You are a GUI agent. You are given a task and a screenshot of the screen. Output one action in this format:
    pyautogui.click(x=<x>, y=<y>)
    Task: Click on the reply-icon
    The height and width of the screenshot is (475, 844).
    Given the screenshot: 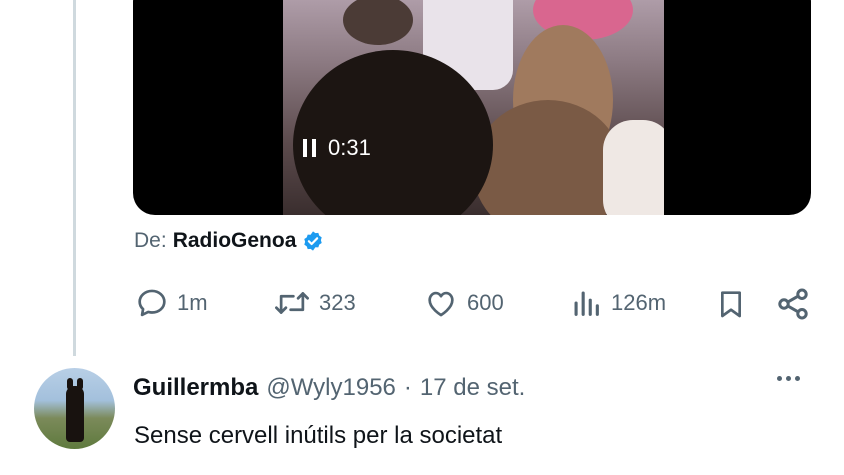 What is the action you would take?
    pyautogui.click(x=152, y=303)
    